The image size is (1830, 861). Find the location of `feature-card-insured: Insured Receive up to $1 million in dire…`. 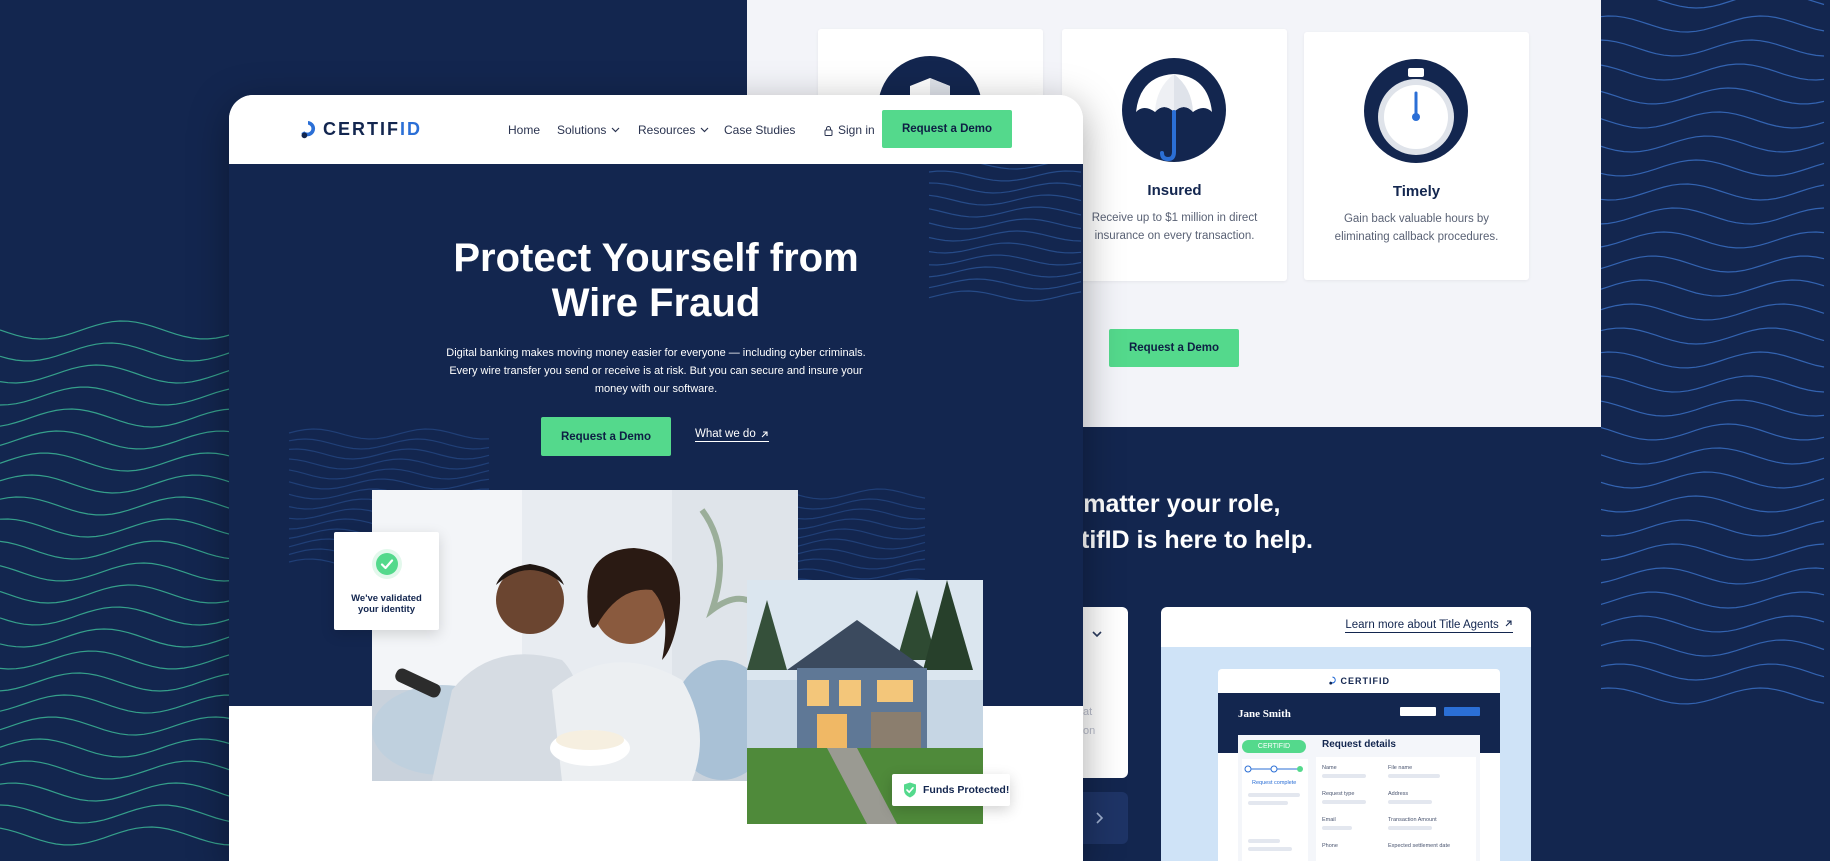

feature-card-insured: Insured Receive up to $1 million in dire… is located at coordinates (1174, 155).